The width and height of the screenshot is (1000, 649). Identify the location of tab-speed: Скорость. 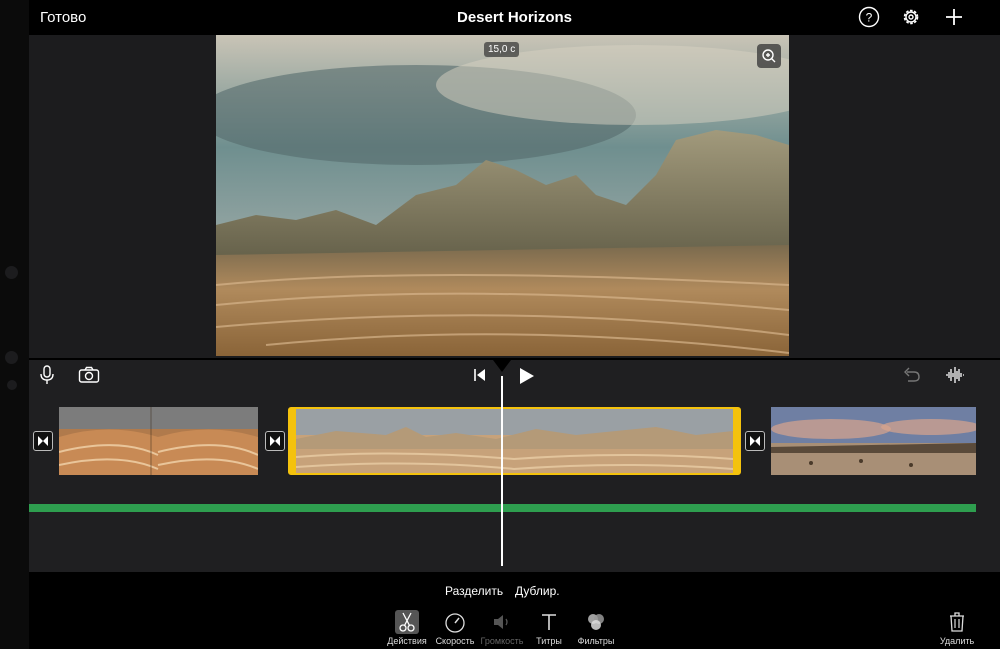
(455, 628).